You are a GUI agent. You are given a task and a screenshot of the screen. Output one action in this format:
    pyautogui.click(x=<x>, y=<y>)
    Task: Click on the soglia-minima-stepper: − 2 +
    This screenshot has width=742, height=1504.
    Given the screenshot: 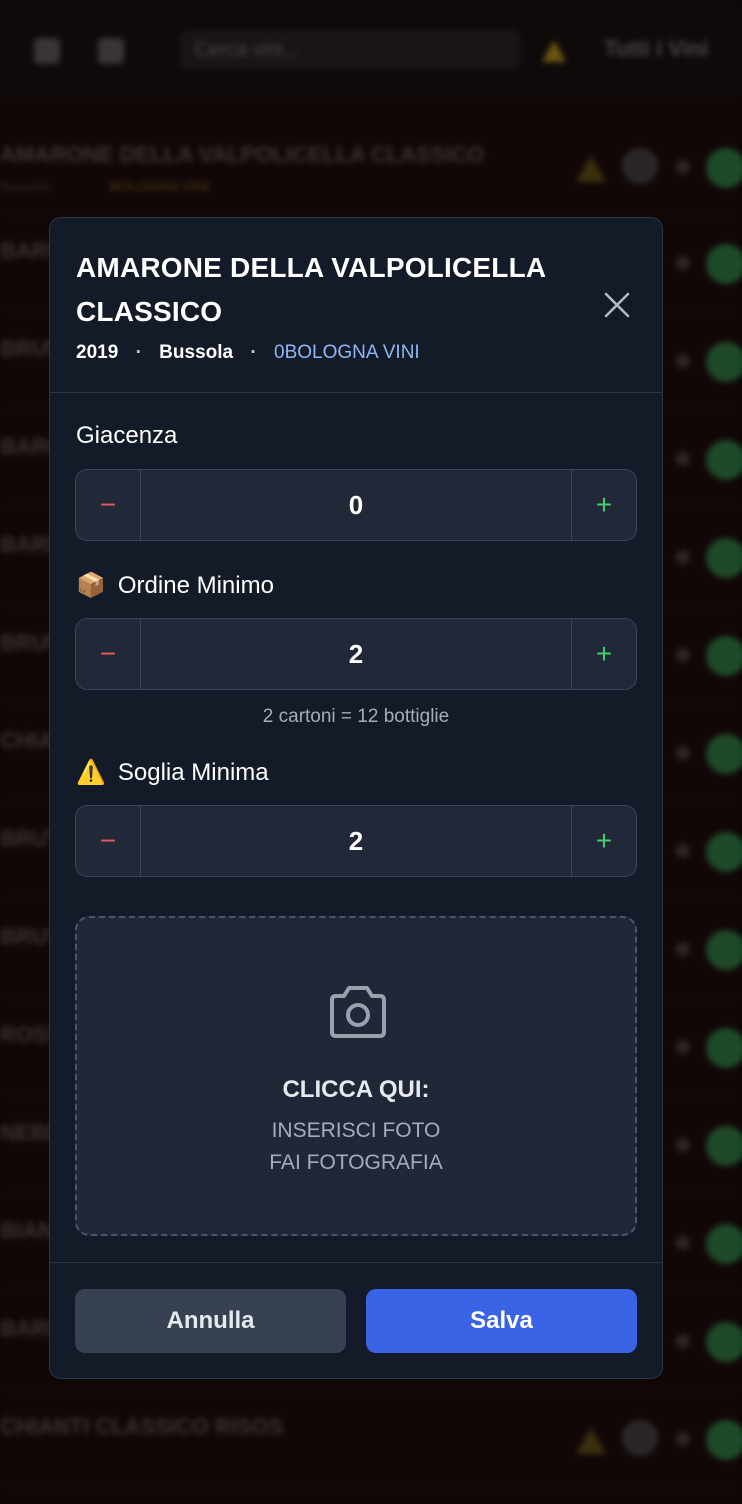 What is the action you would take?
    pyautogui.click(x=356, y=841)
    